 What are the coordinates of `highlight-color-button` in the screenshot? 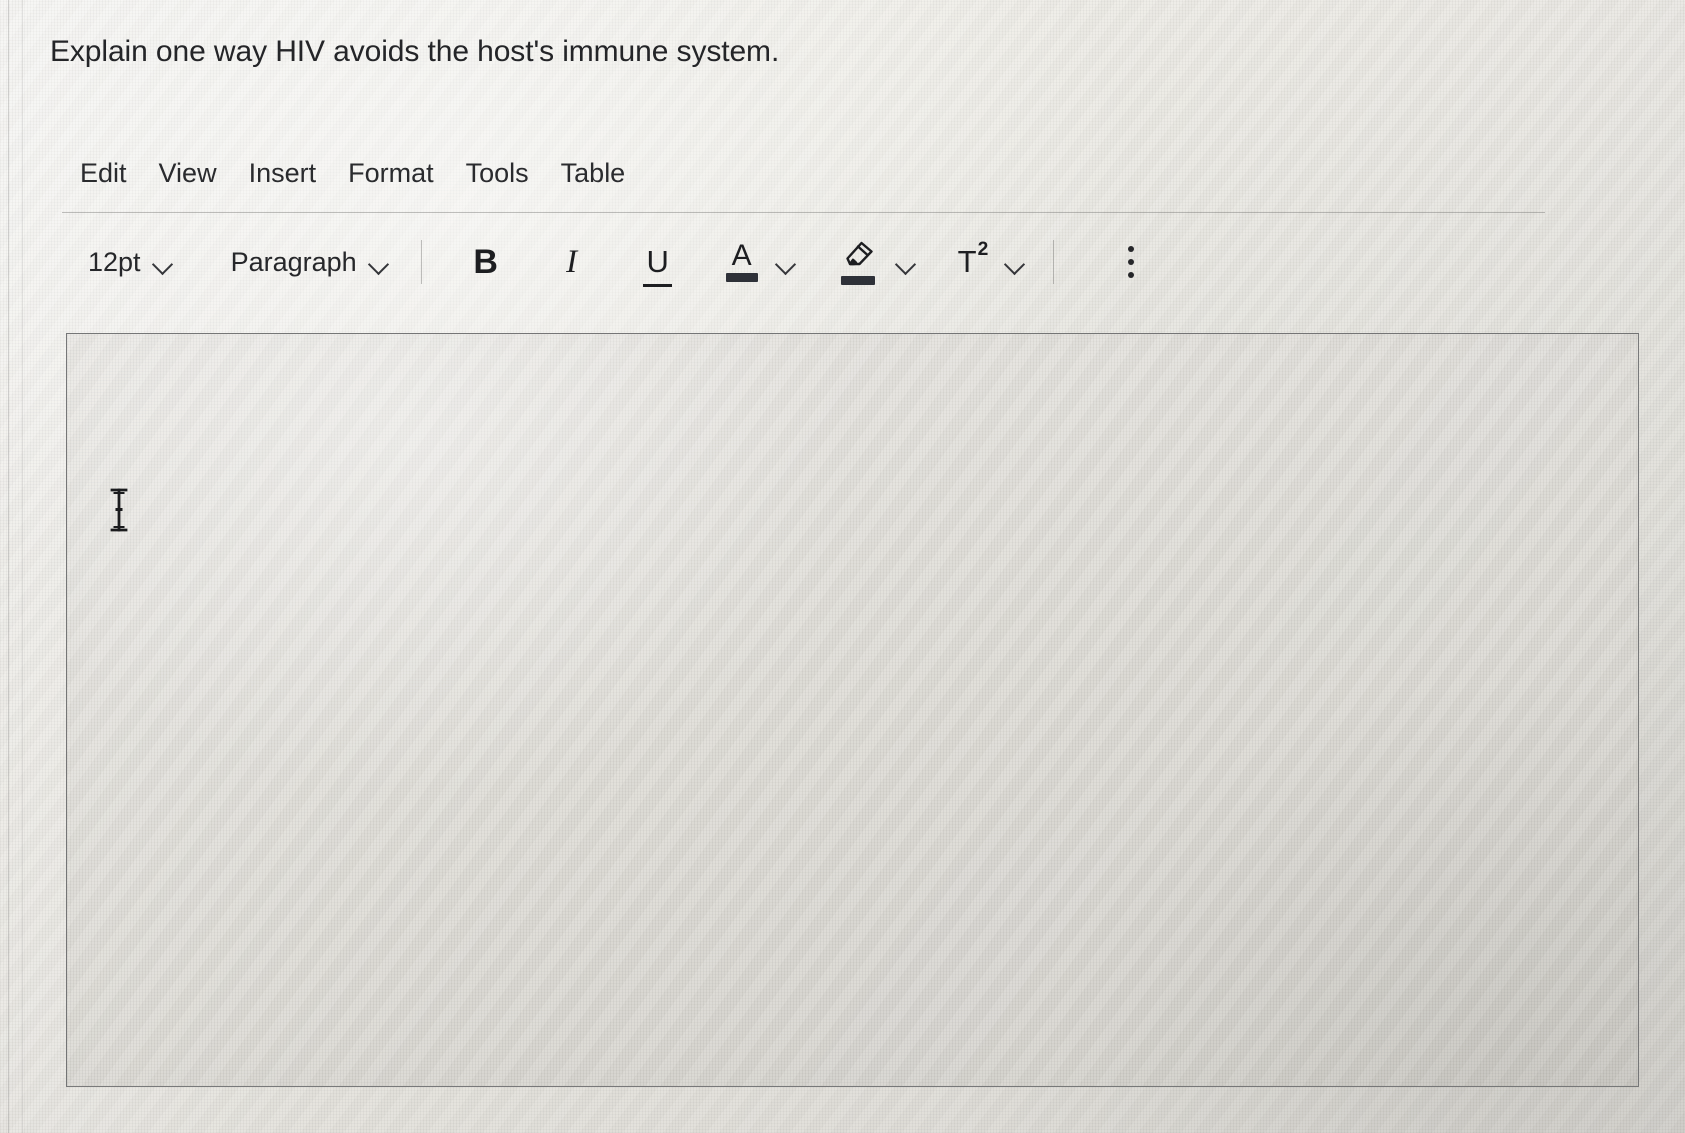 It's located at (858, 262).